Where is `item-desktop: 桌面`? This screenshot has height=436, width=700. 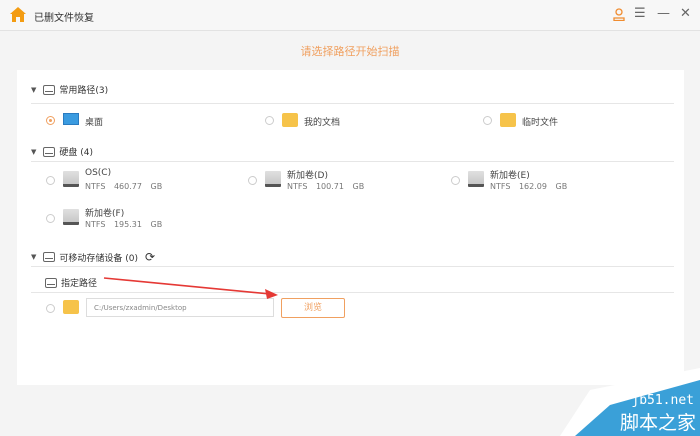
item-desktop: 桌面 is located at coordinates (94, 121).